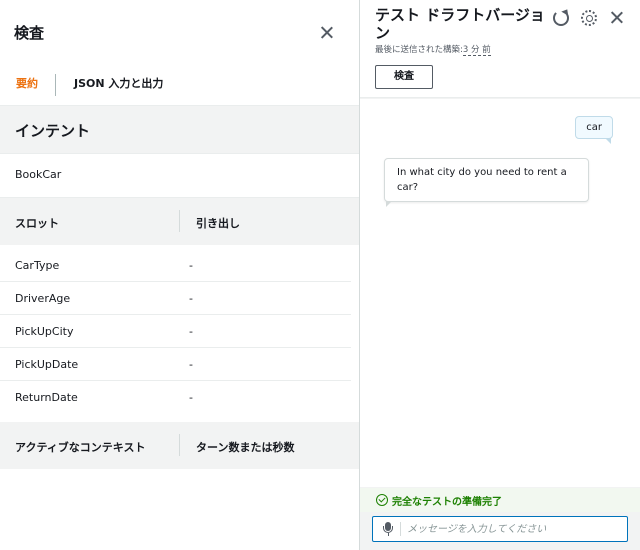 This screenshot has height=550, width=640. Describe the element at coordinates (500, 49) in the screenshot. I see `test-header: テスト ドラフトバージョン 最後に送信された構築:3 分 前 検査` at that location.